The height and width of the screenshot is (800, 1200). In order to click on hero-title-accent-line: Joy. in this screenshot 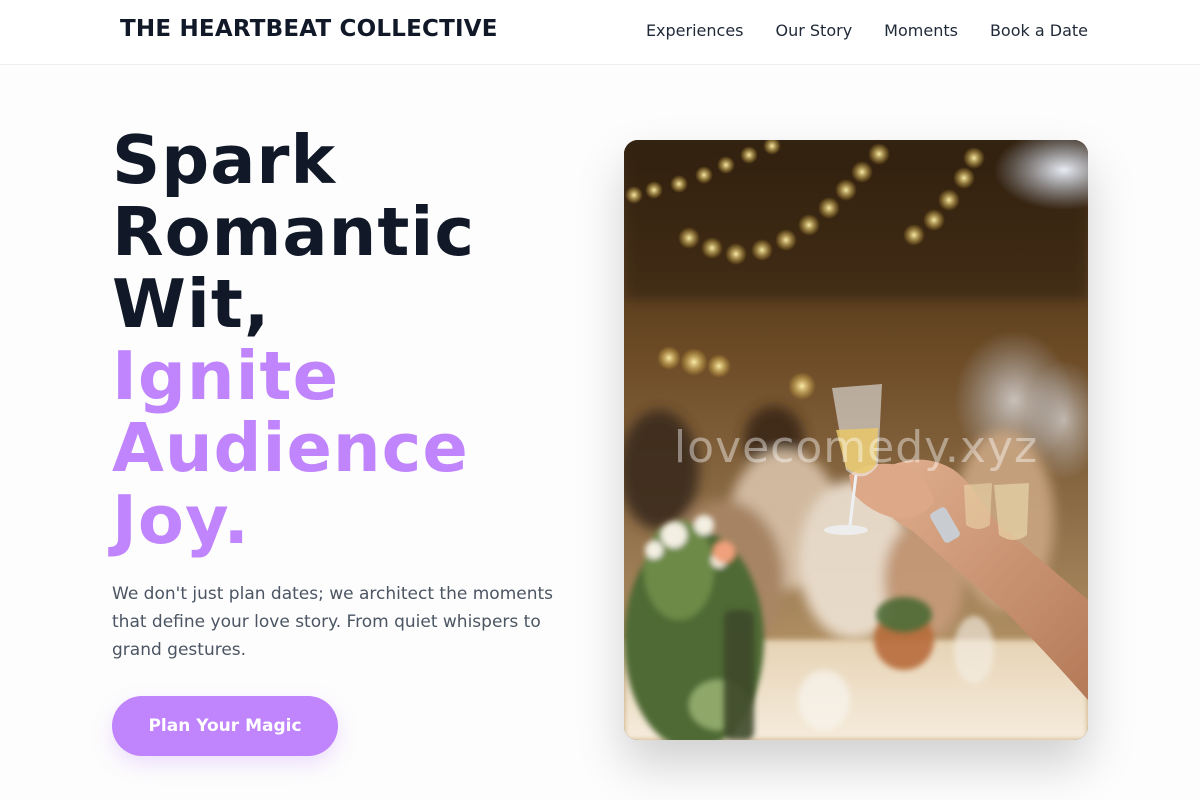, I will do `click(181, 520)`.